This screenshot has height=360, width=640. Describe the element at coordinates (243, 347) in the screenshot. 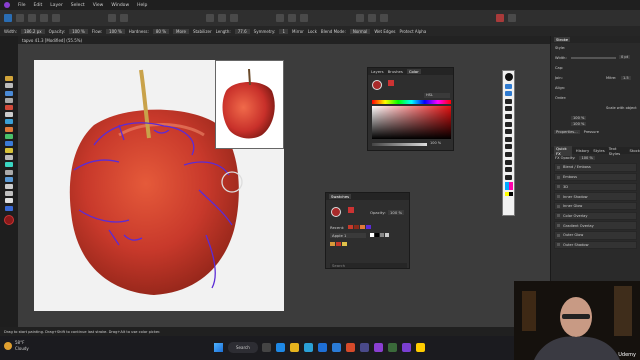

I see `taskbar-search: Search` at that location.